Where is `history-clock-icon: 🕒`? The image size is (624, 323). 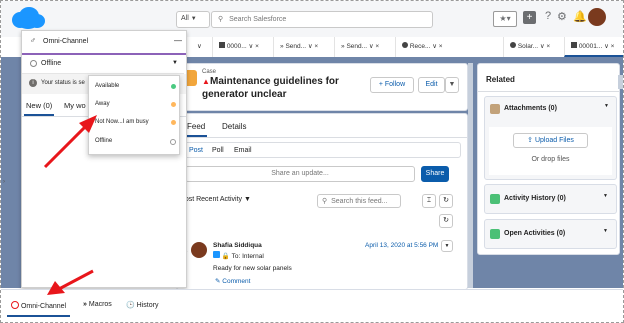 history-clock-icon: 🕒 is located at coordinates (130, 305).